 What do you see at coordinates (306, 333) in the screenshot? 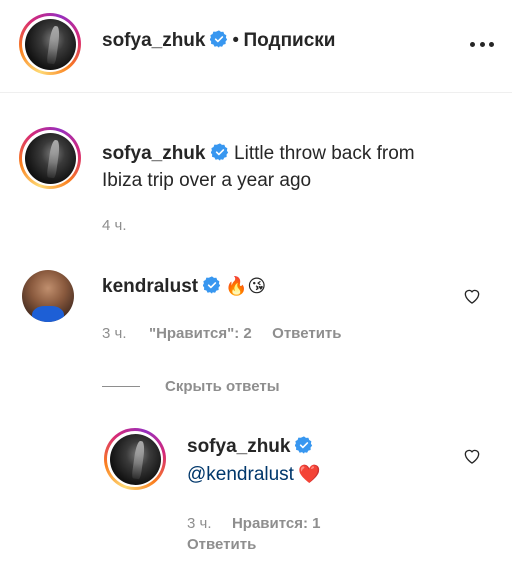
I see `comment-reply-button: Ответить` at bounding box center [306, 333].